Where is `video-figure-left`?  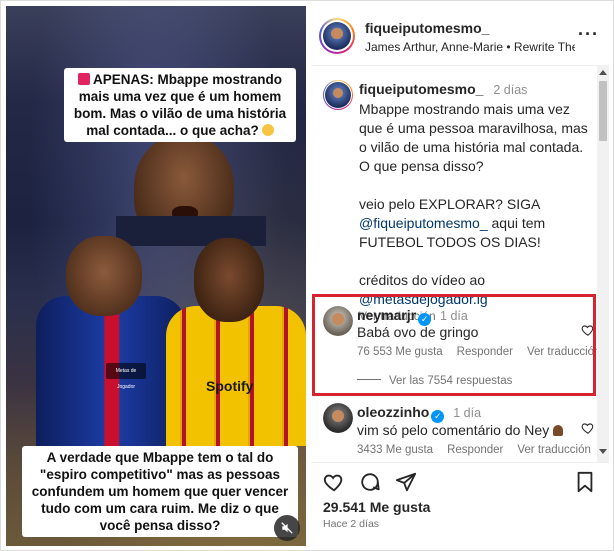 video-figure-left is located at coordinates (104, 276).